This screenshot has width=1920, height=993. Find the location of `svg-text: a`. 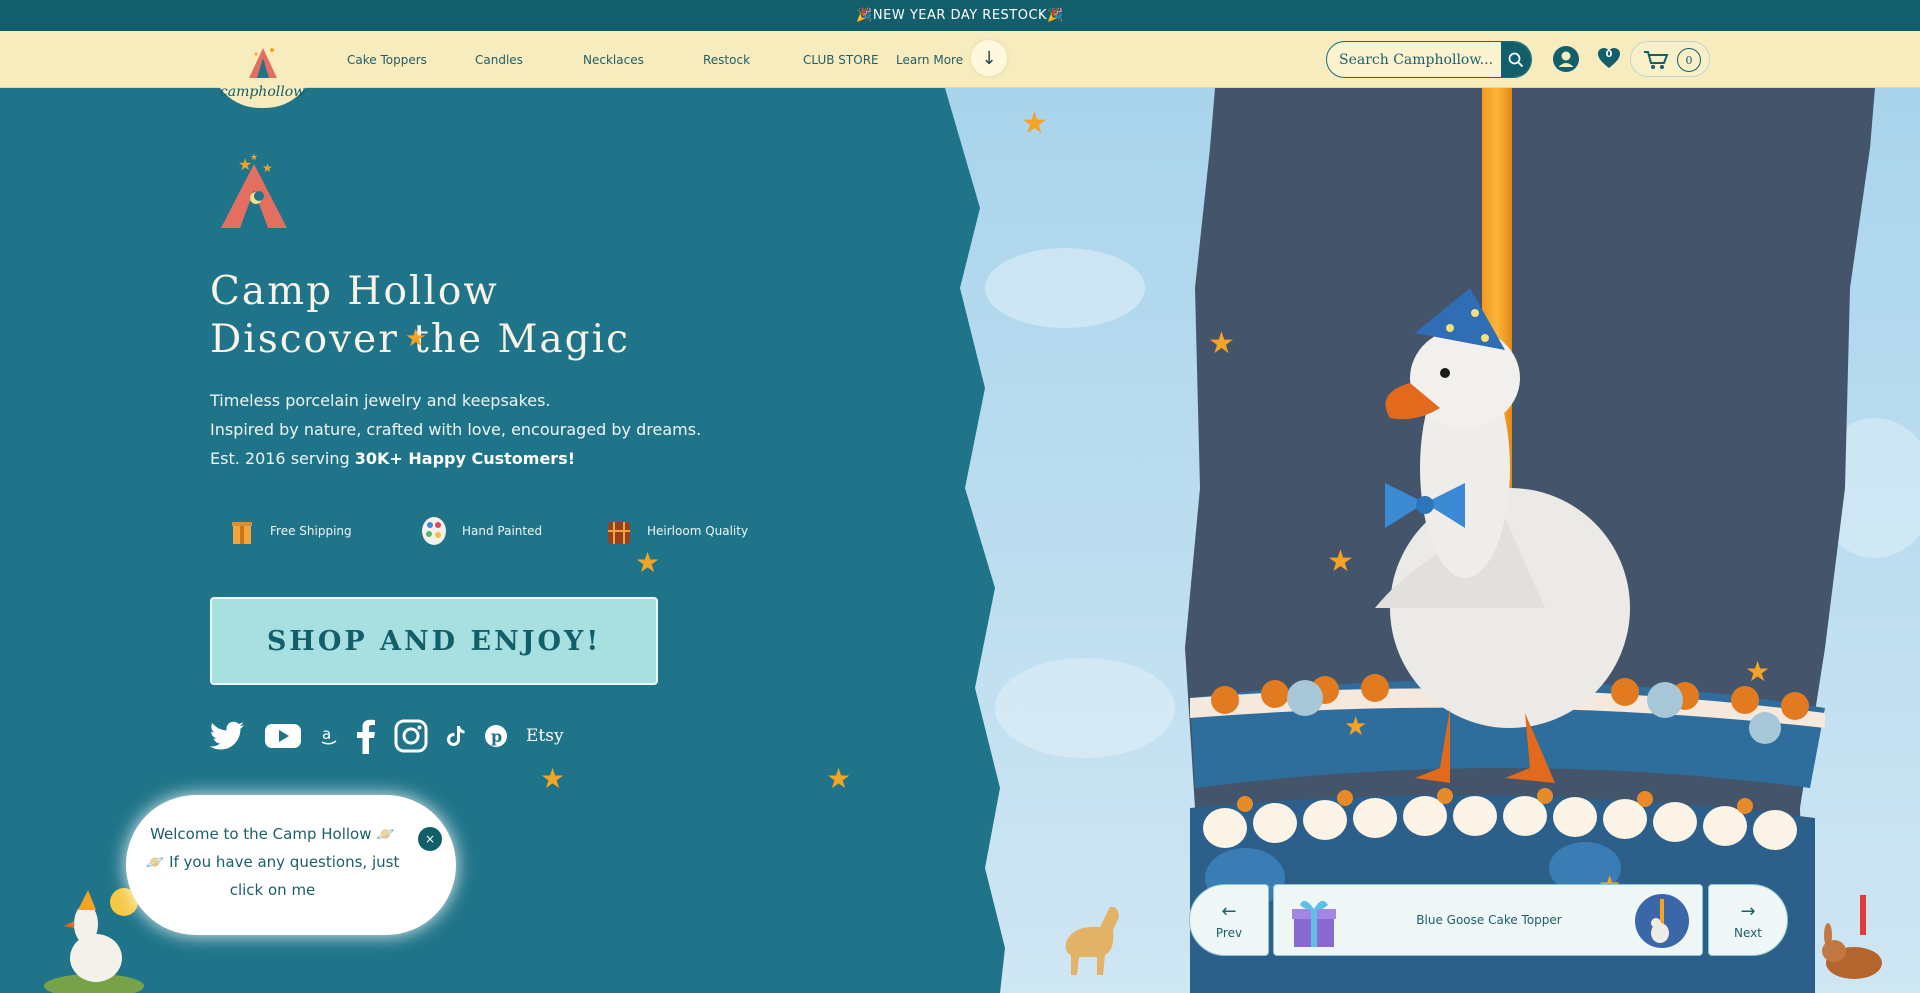

svg-text: a is located at coordinates (326, 734).